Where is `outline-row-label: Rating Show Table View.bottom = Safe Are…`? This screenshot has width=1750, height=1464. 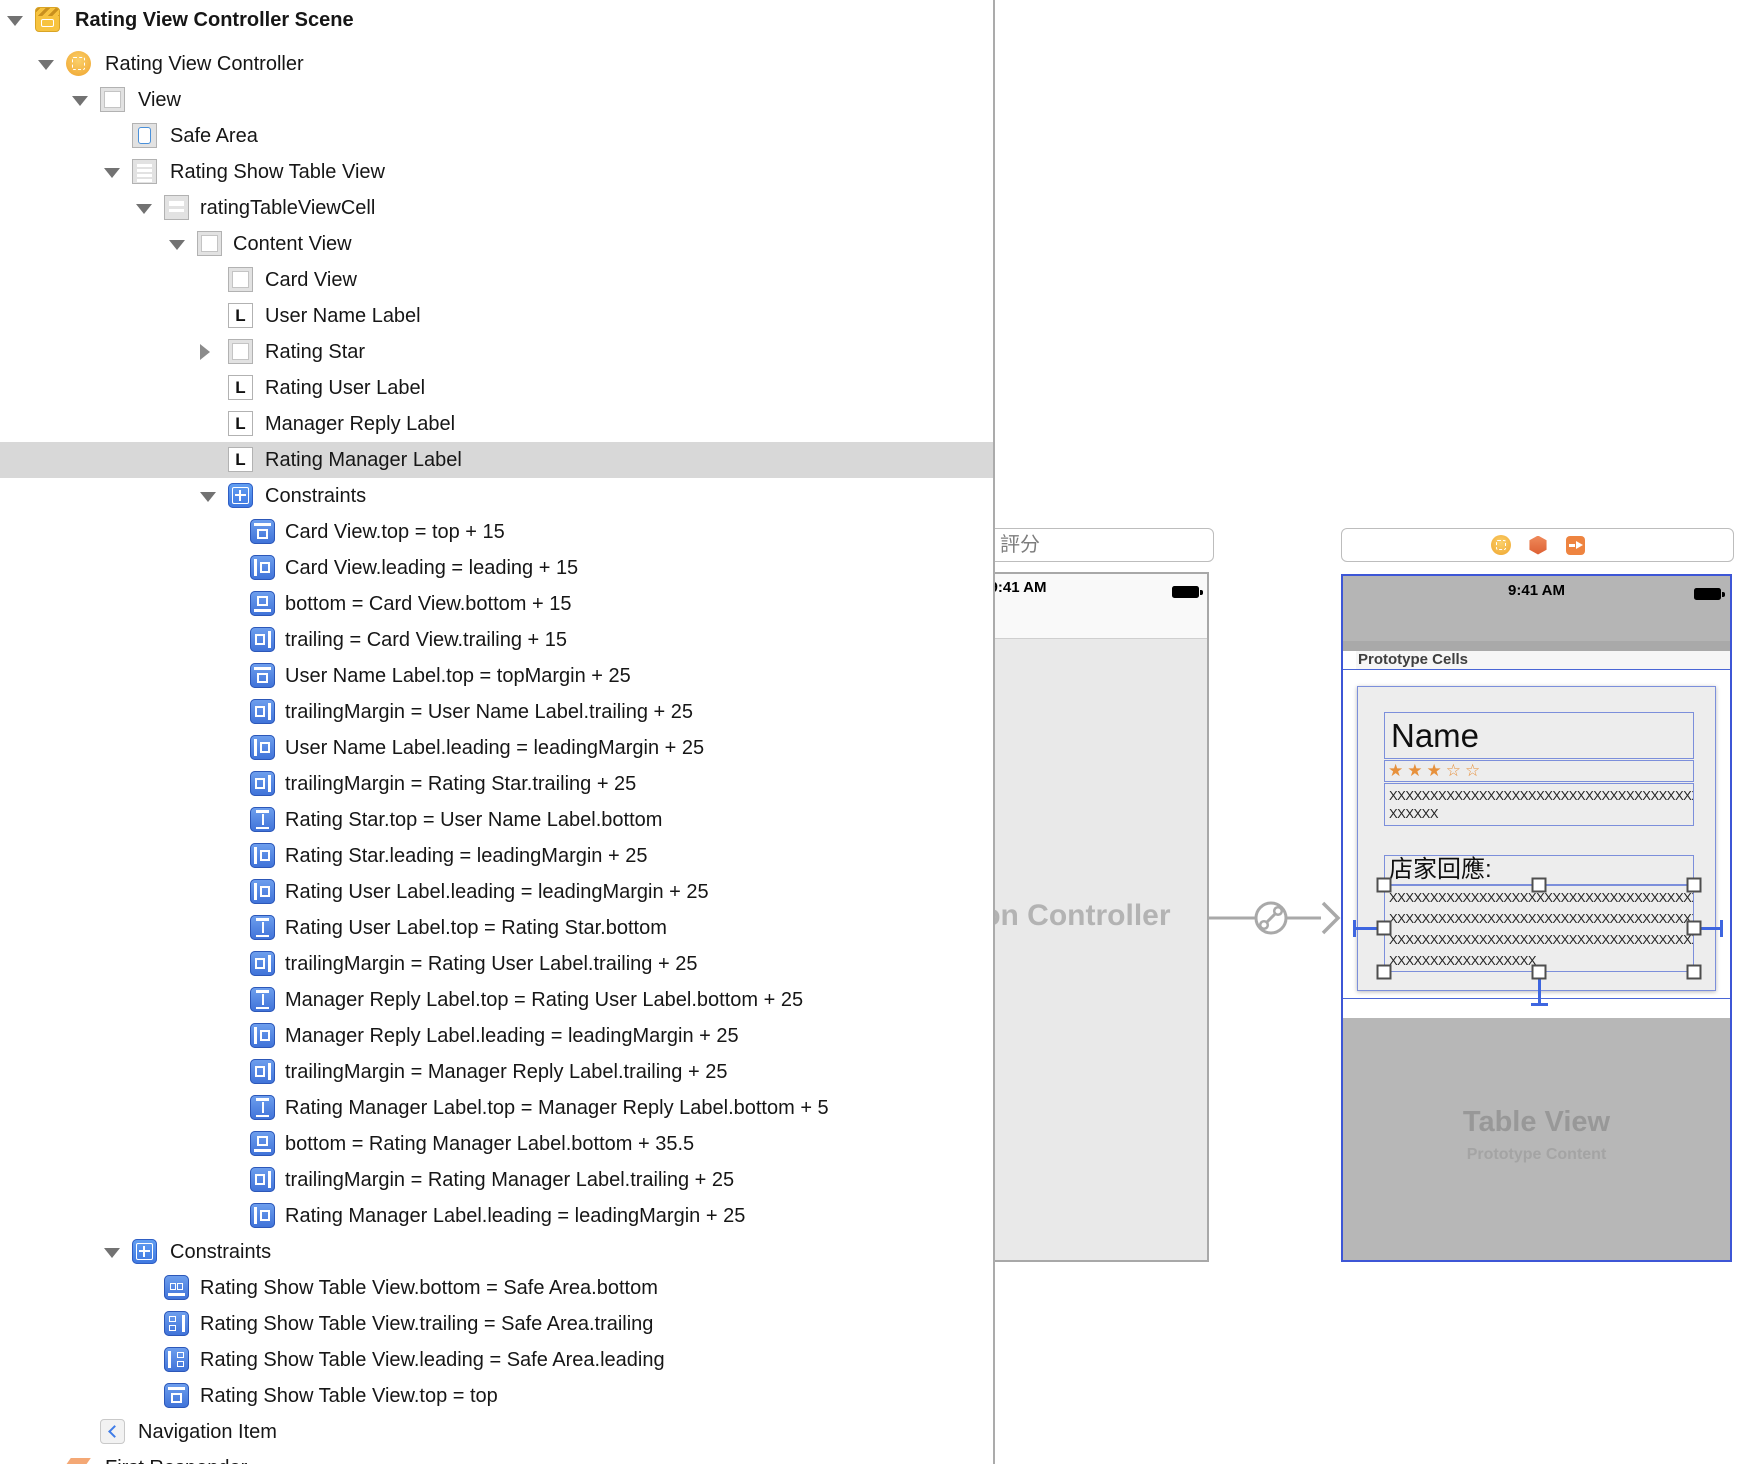
outline-row-label: Rating Show Table View.bottom = Safe Are… is located at coordinates (429, 1288).